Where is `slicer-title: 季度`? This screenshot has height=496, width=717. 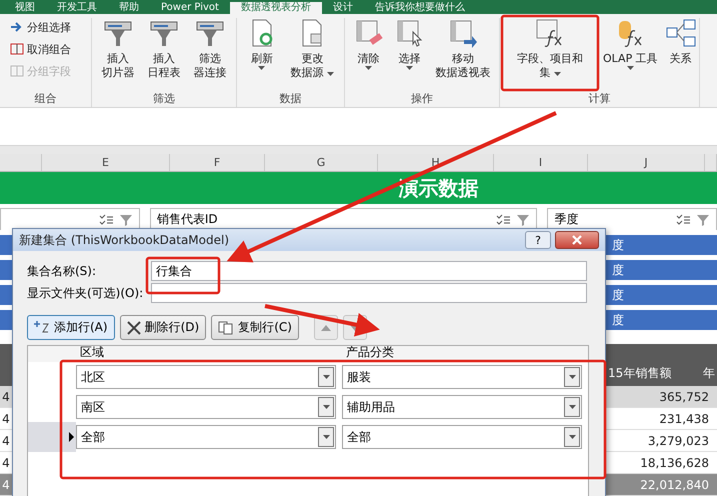 slicer-title: 季度 is located at coordinates (567, 219).